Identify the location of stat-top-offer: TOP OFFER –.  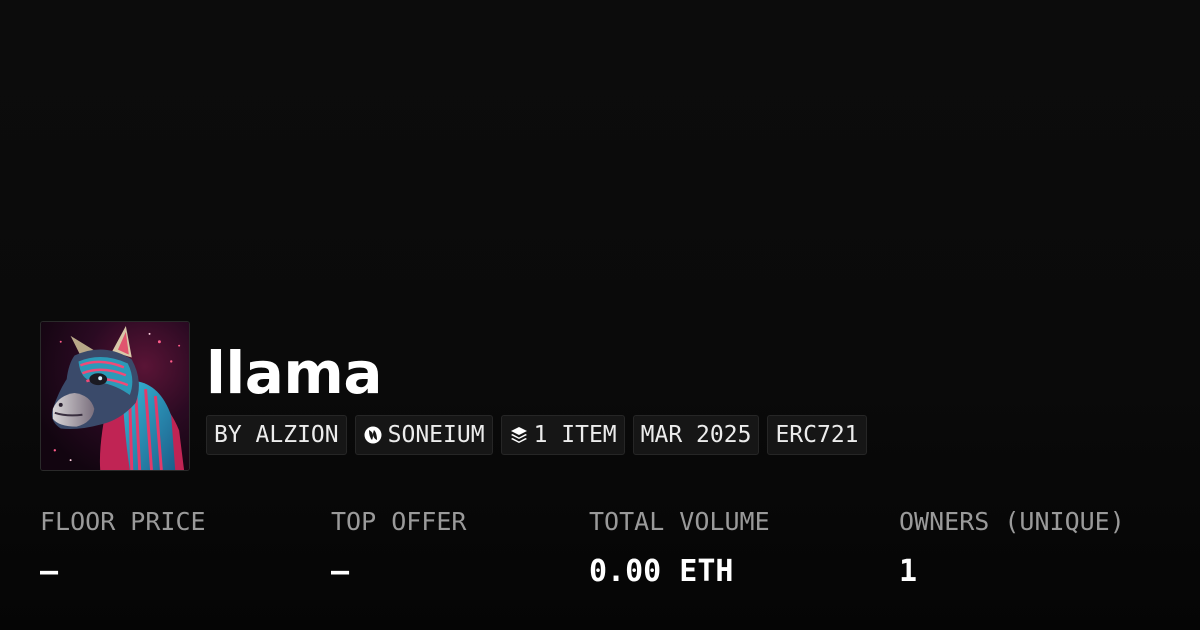
(398, 547).